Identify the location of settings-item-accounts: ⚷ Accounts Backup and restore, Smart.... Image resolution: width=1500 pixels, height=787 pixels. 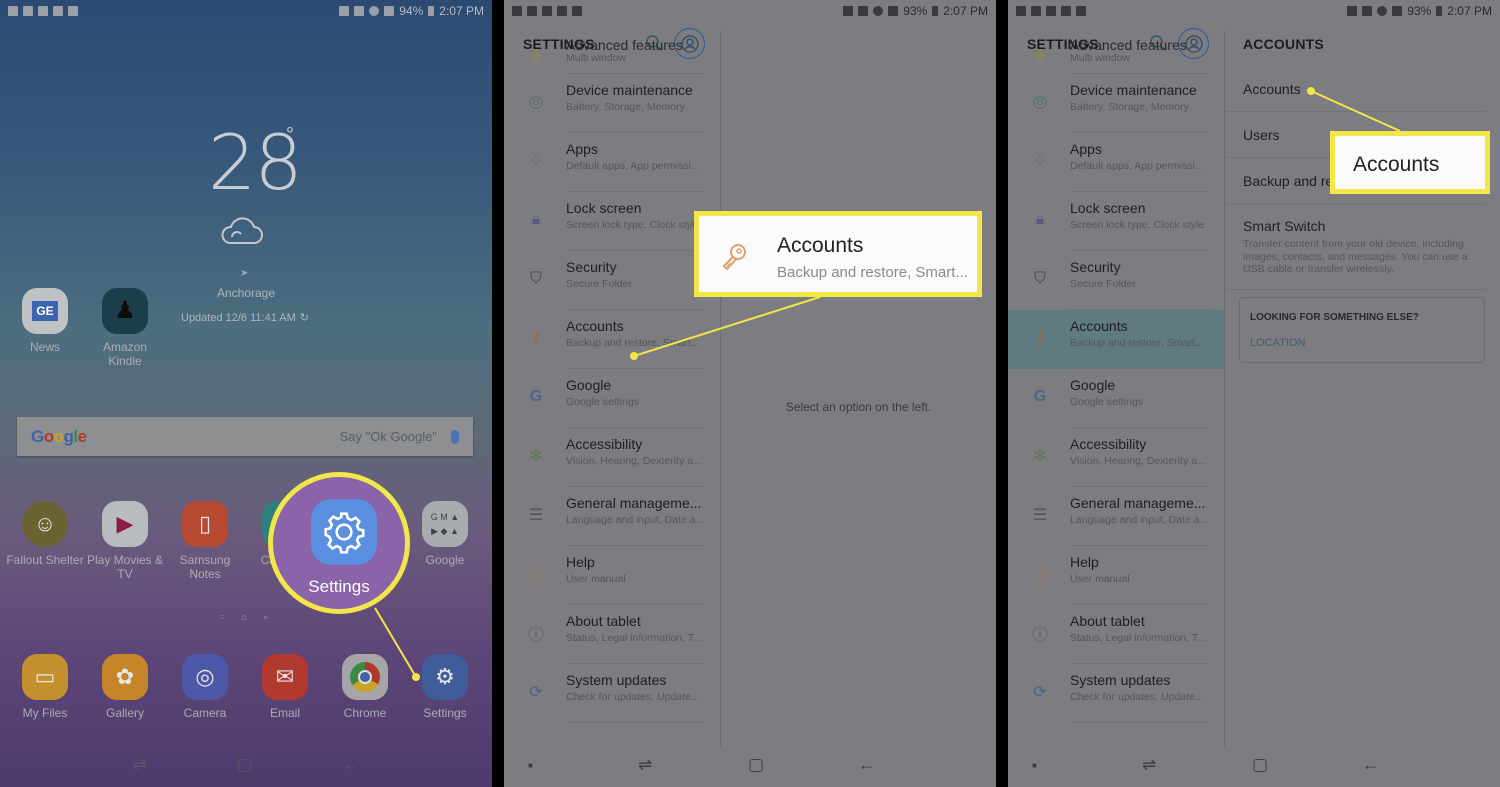
(612, 339).